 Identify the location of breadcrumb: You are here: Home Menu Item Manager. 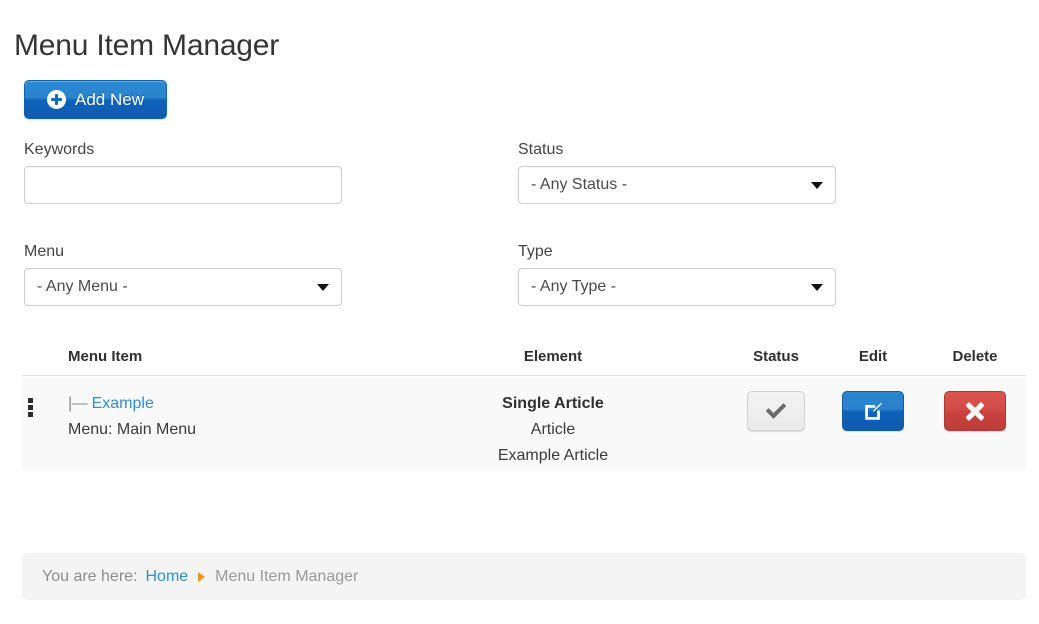
(524, 576).